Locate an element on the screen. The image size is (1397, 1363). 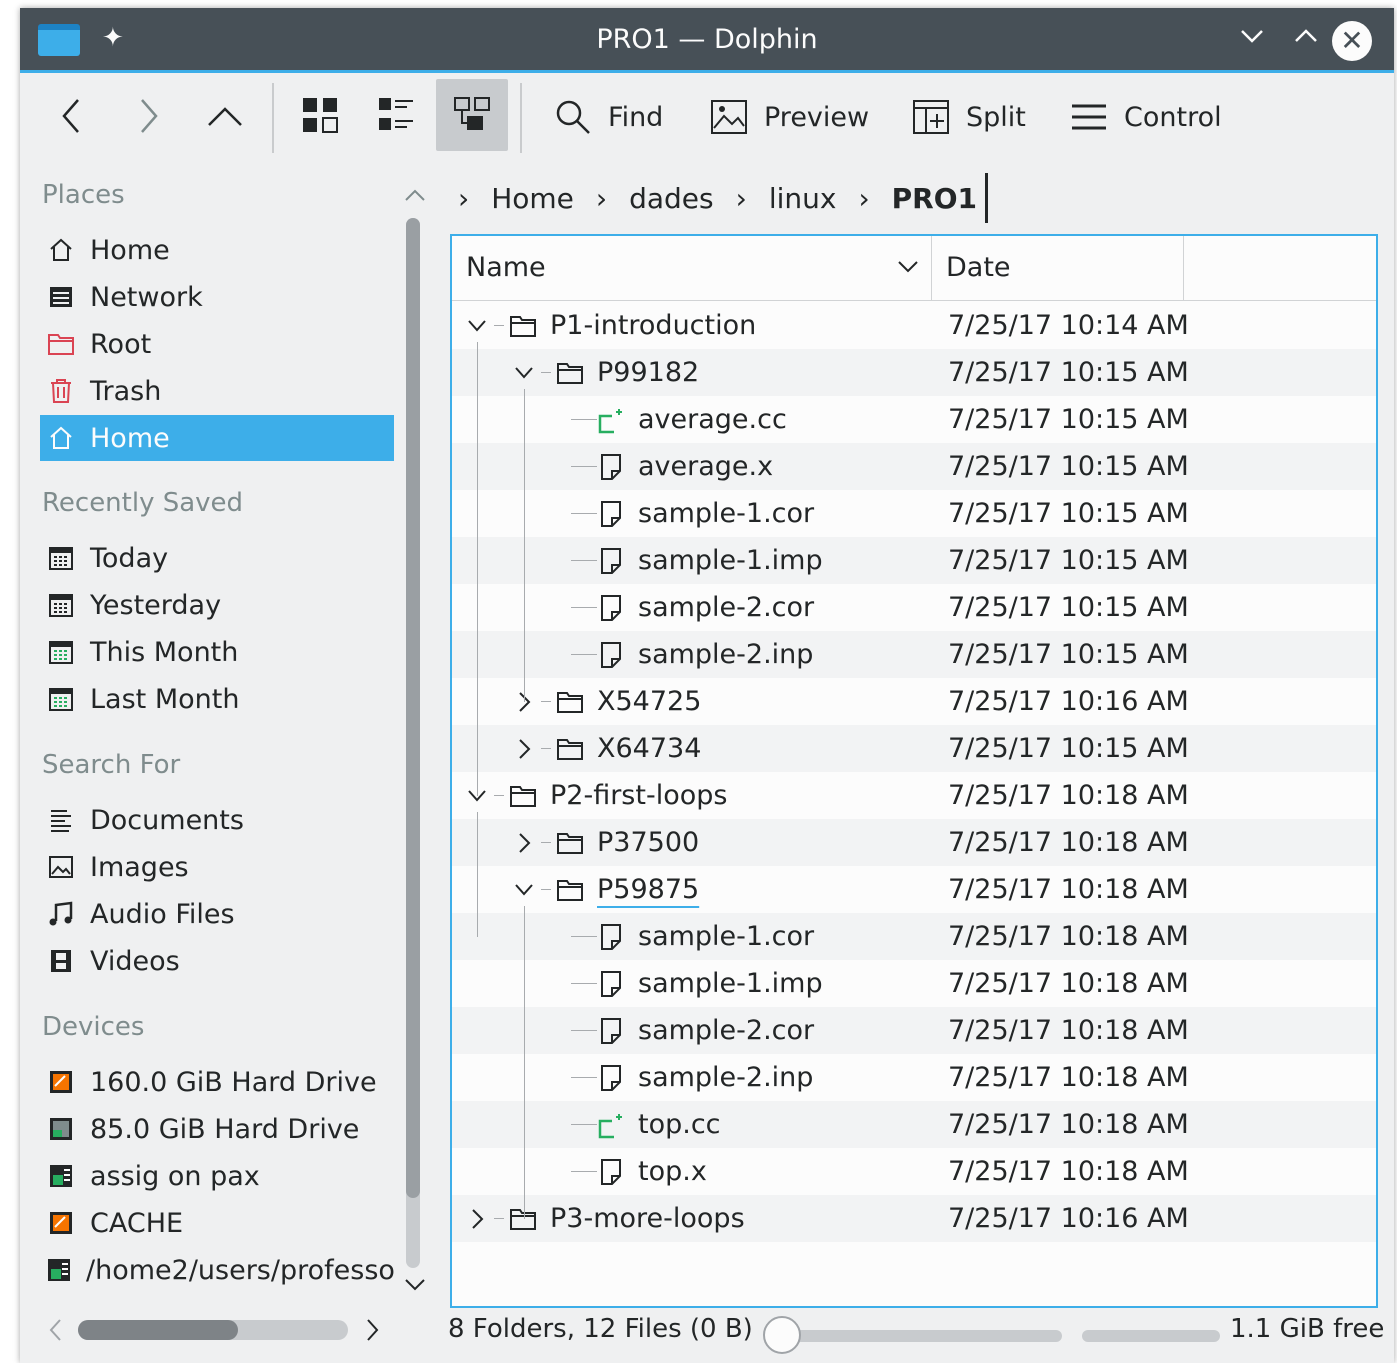
recent-item-yesterday: Yesterday is located at coordinates (217, 605).